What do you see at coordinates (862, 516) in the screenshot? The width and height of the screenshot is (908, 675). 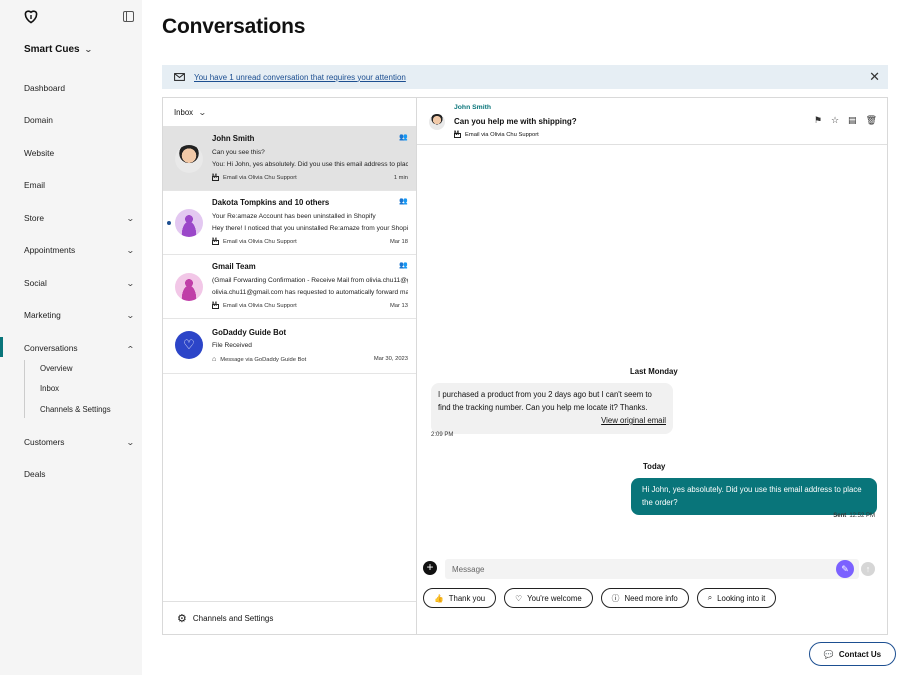 I see `sent-time: 12:52 PM` at bounding box center [862, 516].